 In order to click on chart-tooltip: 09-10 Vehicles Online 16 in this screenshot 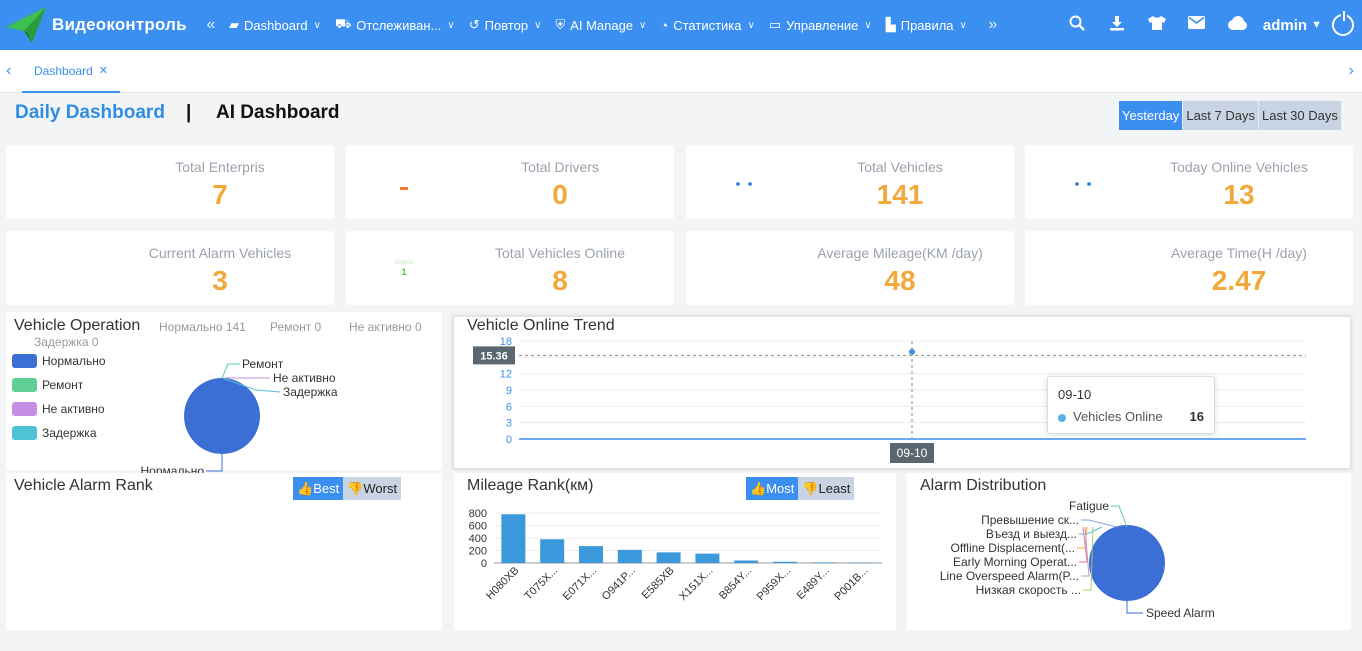, I will do `click(1131, 405)`.